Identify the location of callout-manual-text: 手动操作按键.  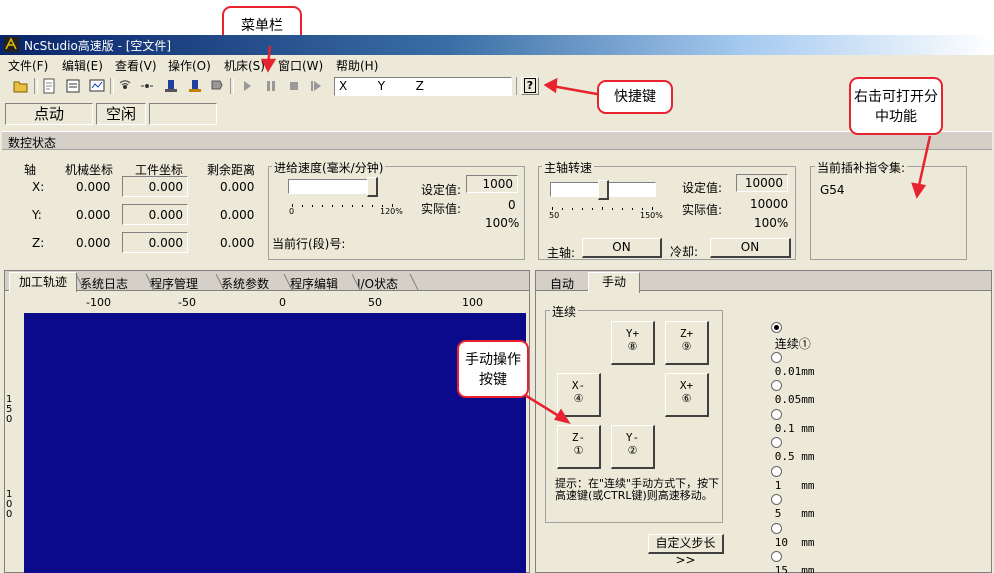
(493, 370).